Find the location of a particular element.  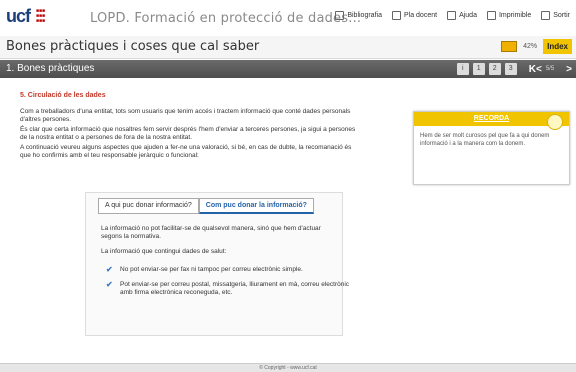

index-button: Index is located at coordinates (557, 46).